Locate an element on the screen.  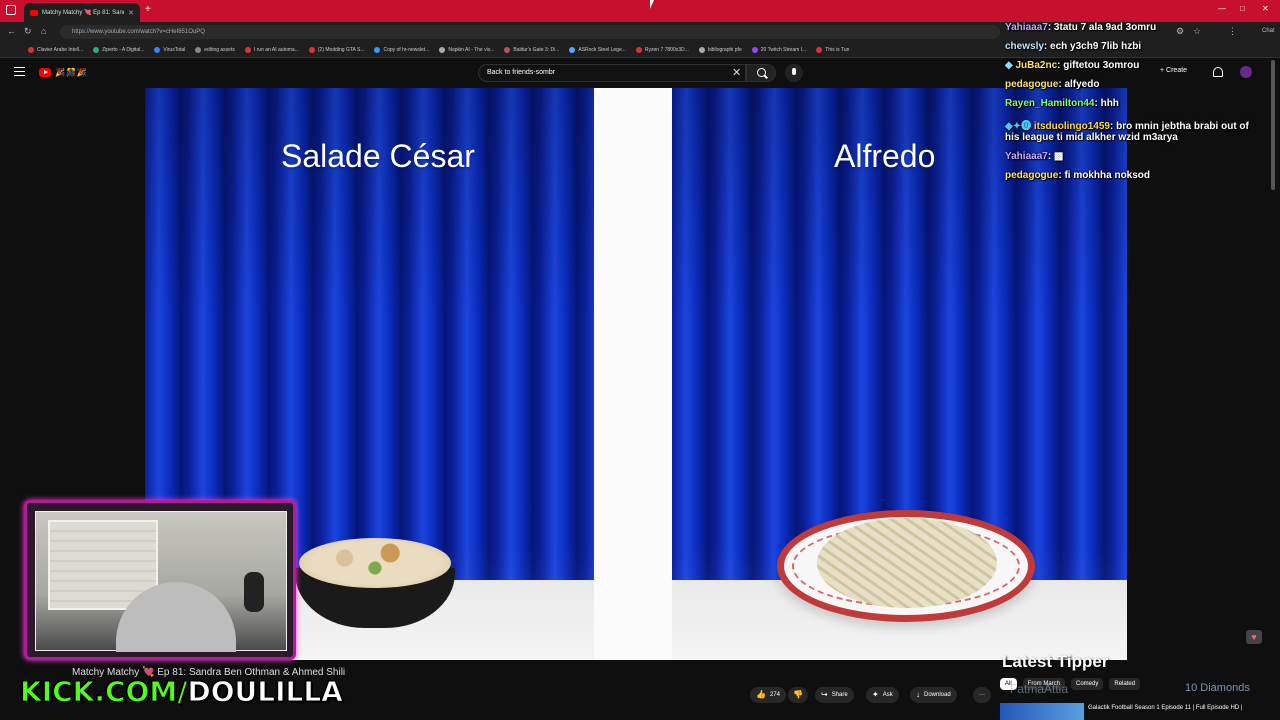
chip-related: Related is located at coordinates (1125, 684).